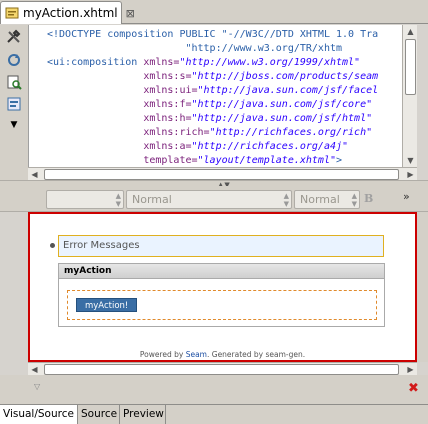  I want to click on font-family-select: ▲ ▼, so click(85, 199).